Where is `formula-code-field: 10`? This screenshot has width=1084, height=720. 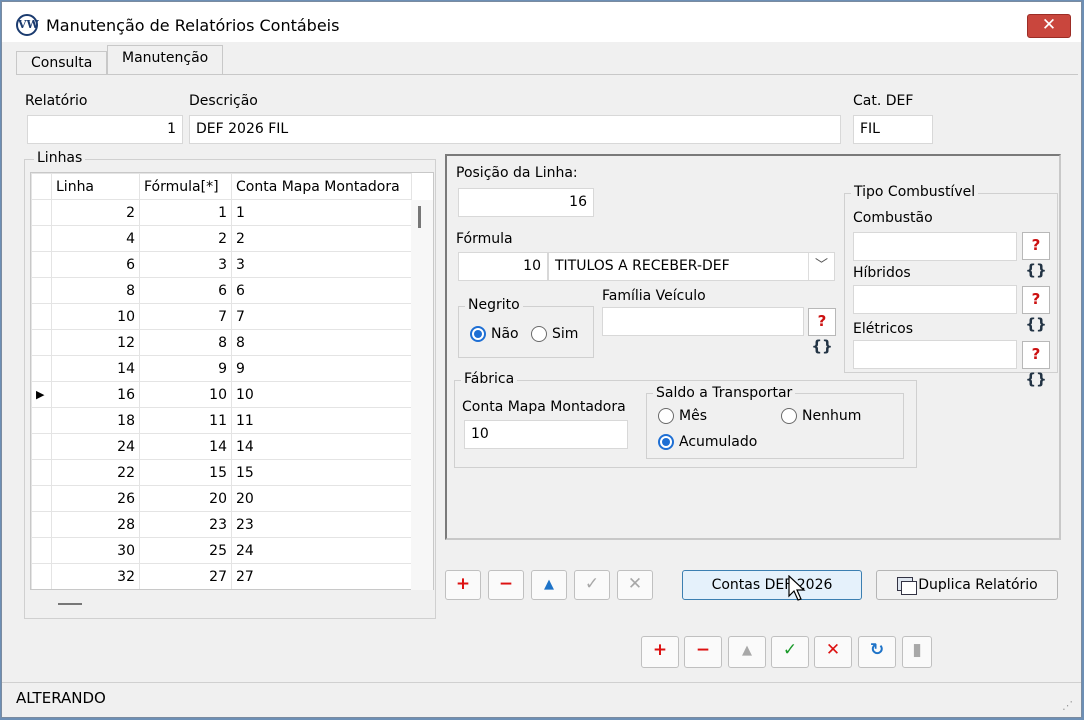
formula-code-field: 10 is located at coordinates (503, 266).